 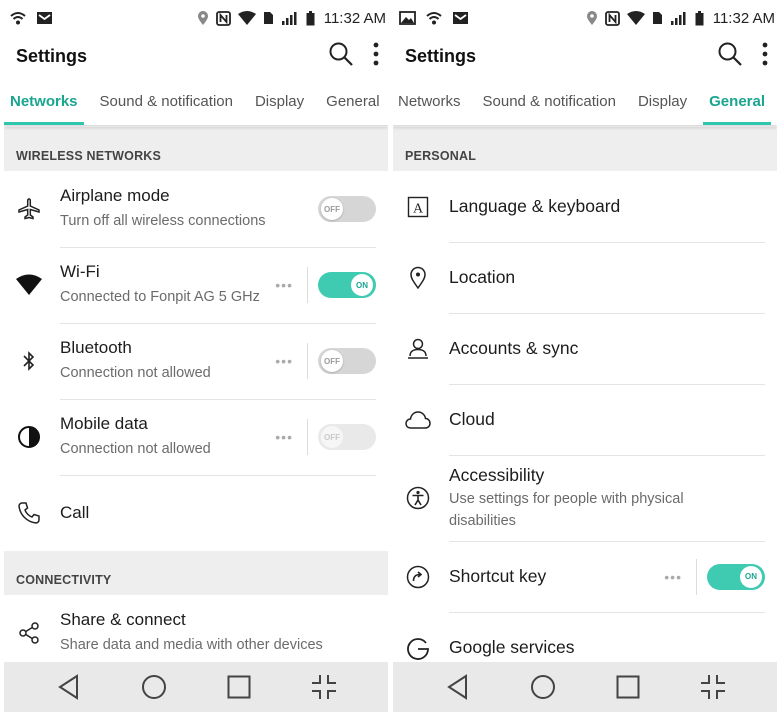 What do you see at coordinates (497, 474) in the screenshot?
I see `item-title: Accessibility` at bounding box center [497, 474].